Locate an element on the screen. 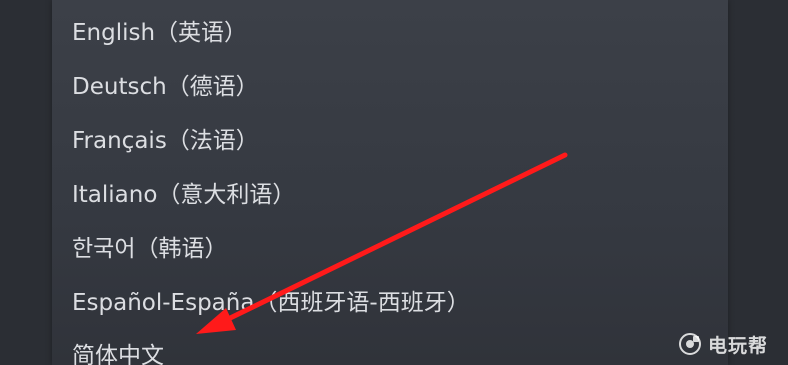 This screenshot has height=365, width=788. game-controller-logo-icon is located at coordinates (689, 344).